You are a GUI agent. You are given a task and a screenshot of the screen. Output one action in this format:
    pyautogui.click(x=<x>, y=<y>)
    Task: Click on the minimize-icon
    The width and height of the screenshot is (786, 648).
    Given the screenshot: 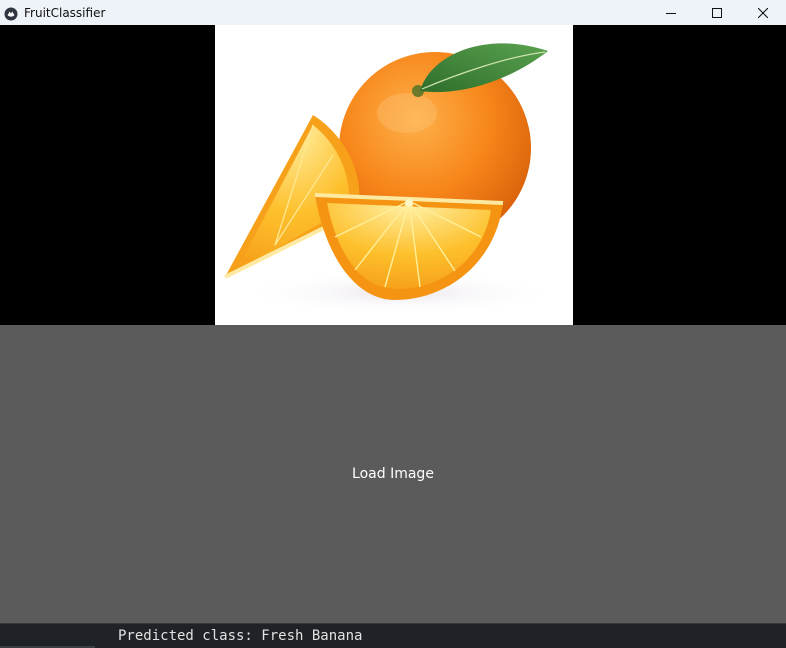 What is the action you would take?
    pyautogui.click(x=671, y=13)
    